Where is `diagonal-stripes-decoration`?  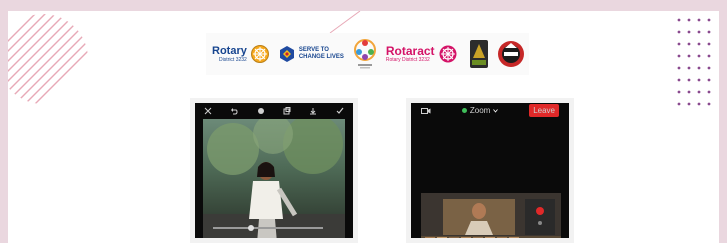 diagonal-stripes-decoration is located at coordinates (48, 59).